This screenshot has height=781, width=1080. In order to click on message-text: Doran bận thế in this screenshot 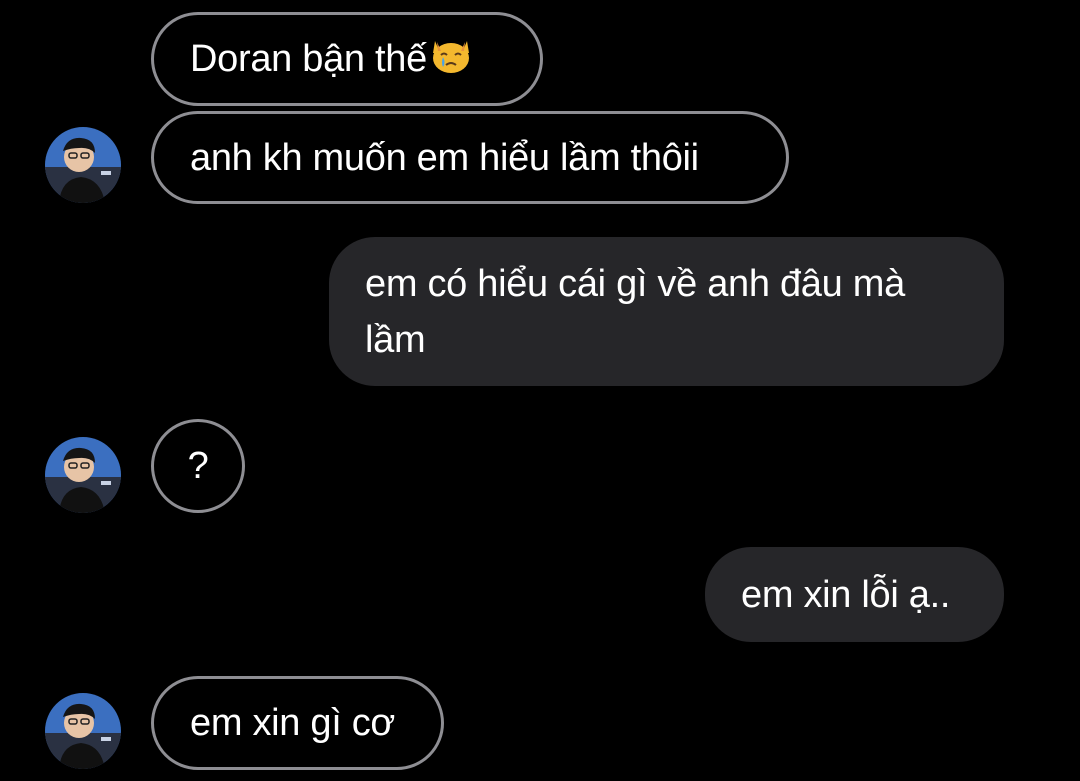, I will do `click(308, 59)`.